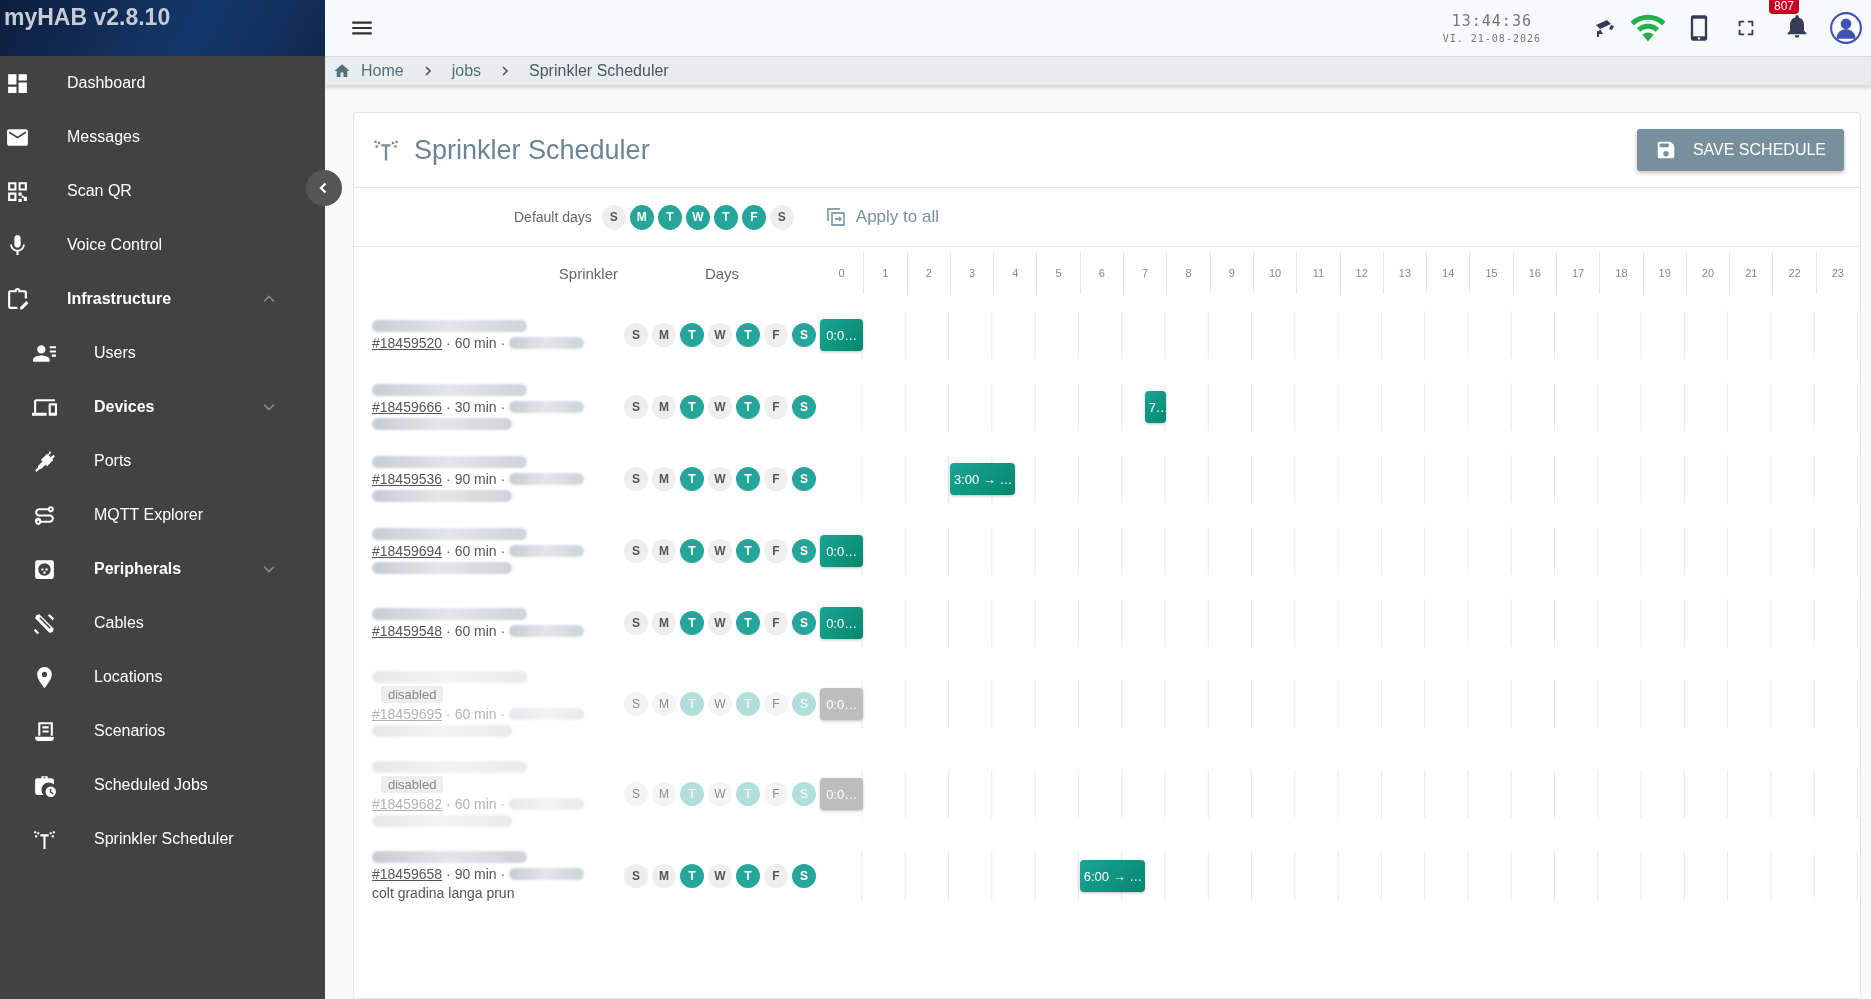 The height and width of the screenshot is (999, 1871). Describe the element at coordinates (407, 551) in the screenshot. I see `sprinkler-id-link: #18459694` at that location.